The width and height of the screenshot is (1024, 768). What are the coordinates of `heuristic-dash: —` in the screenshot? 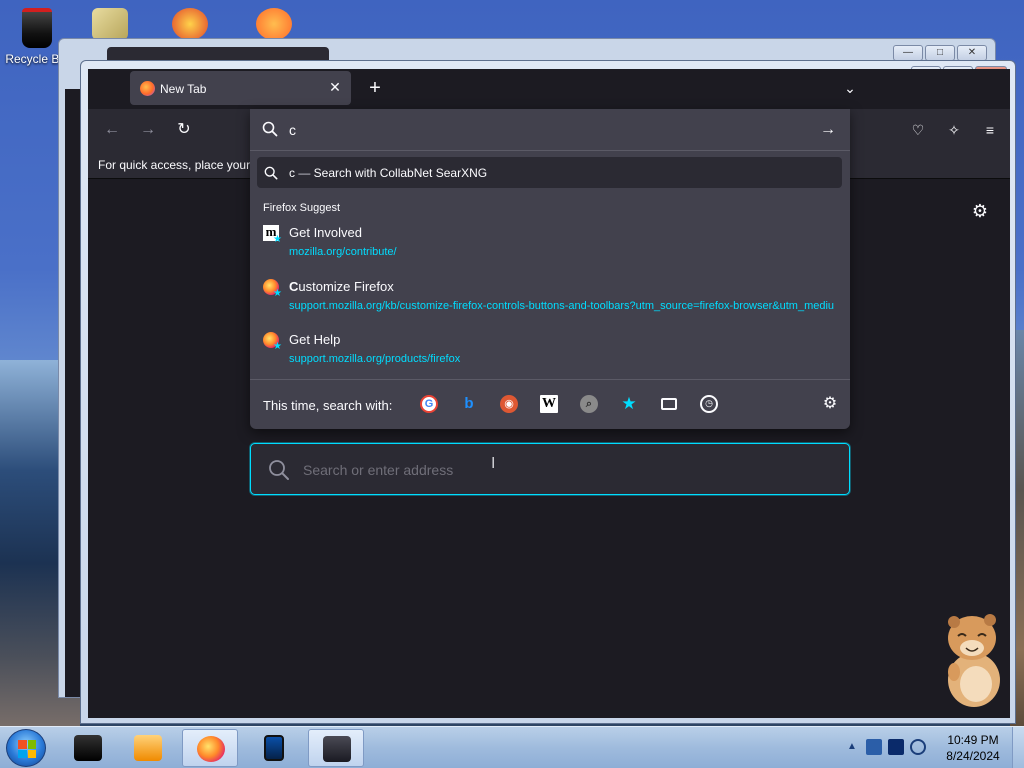 It's located at (304, 173).